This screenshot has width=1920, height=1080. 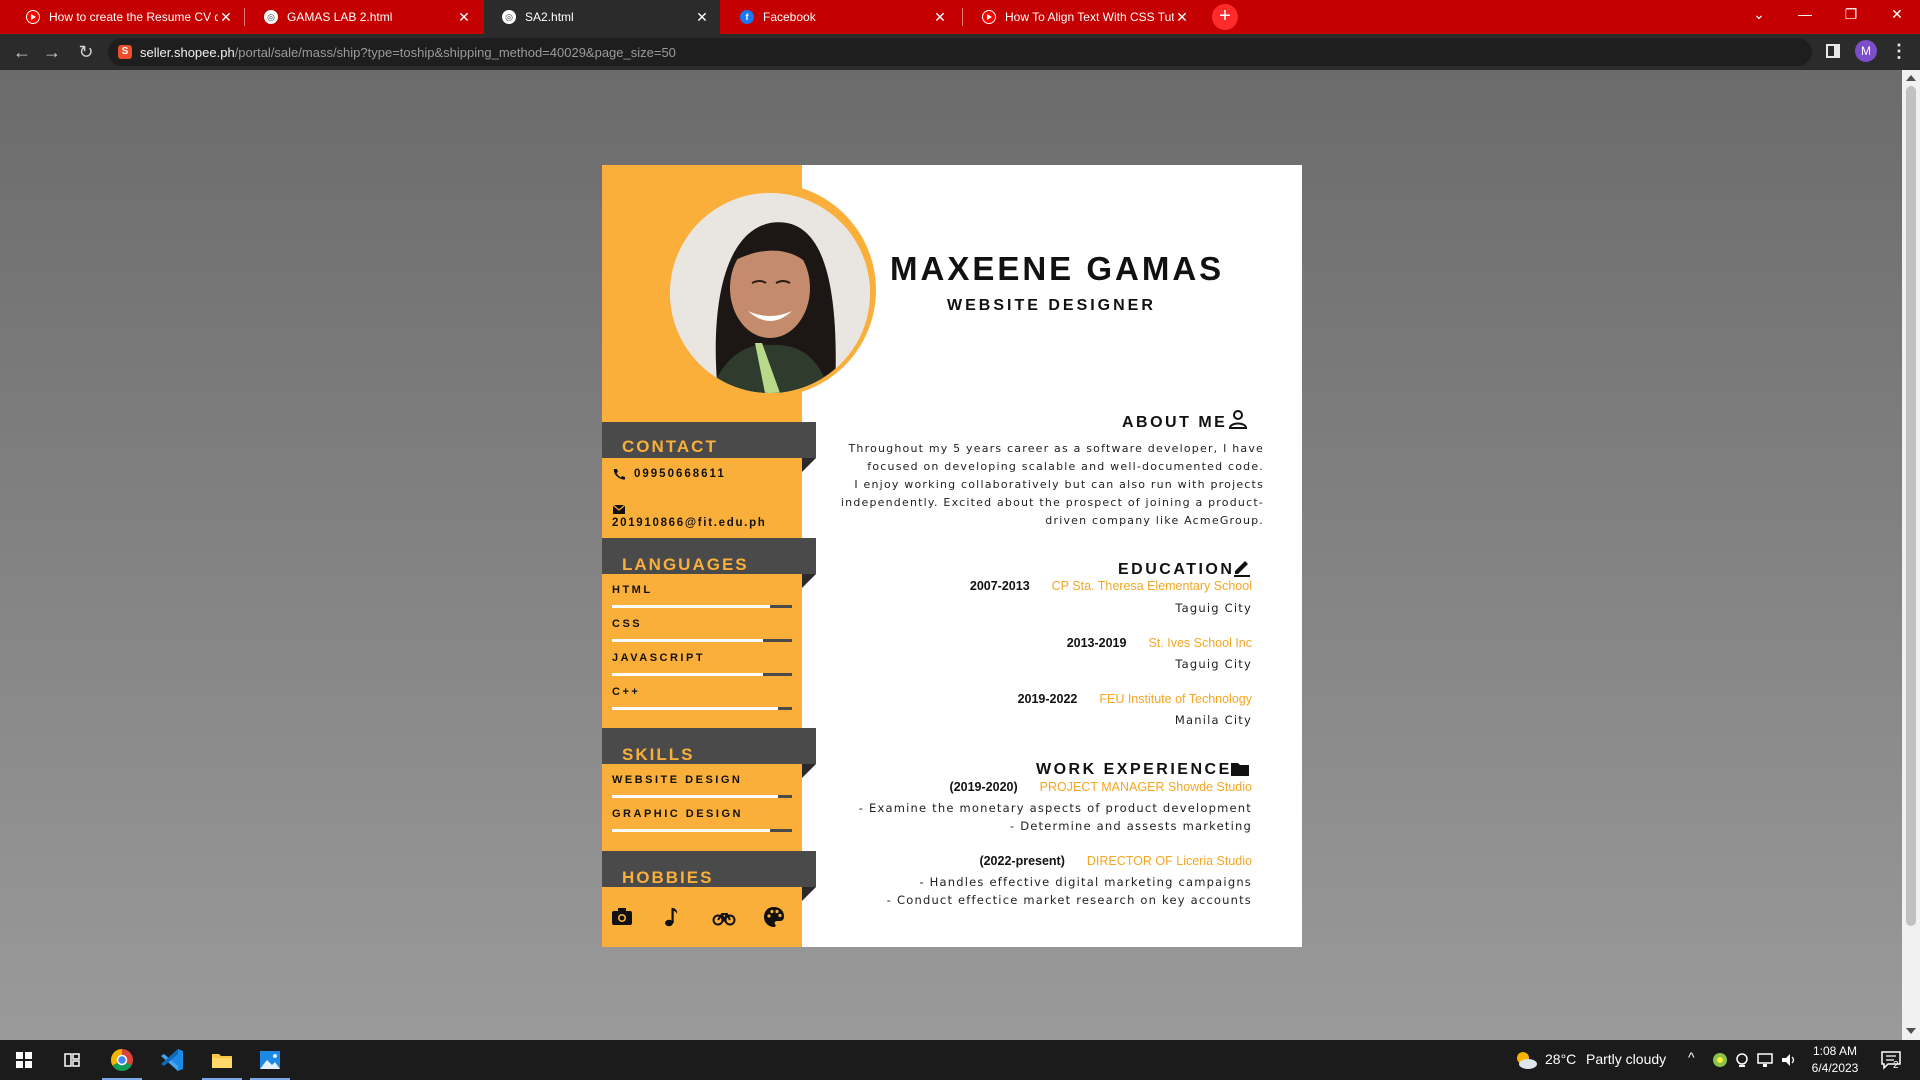 What do you see at coordinates (1911, 506) in the screenshot?
I see `scroll-thumb` at bounding box center [1911, 506].